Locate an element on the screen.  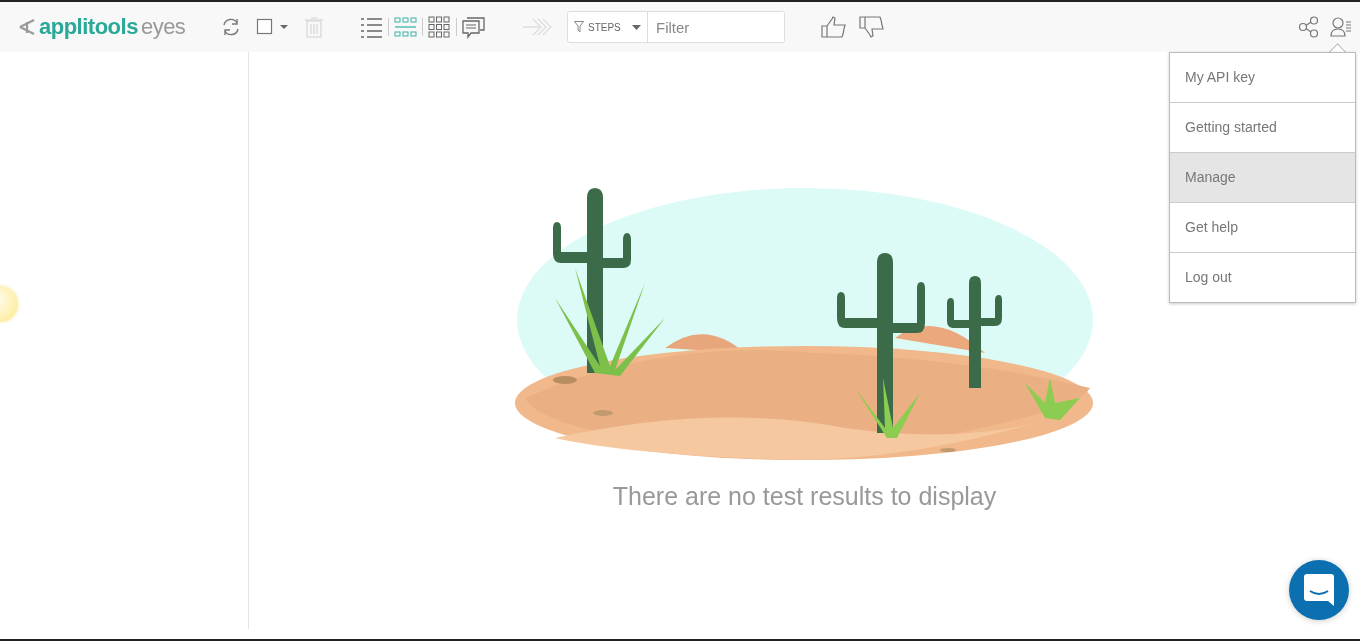
logo-product-text: eyes is located at coordinates (163, 27).